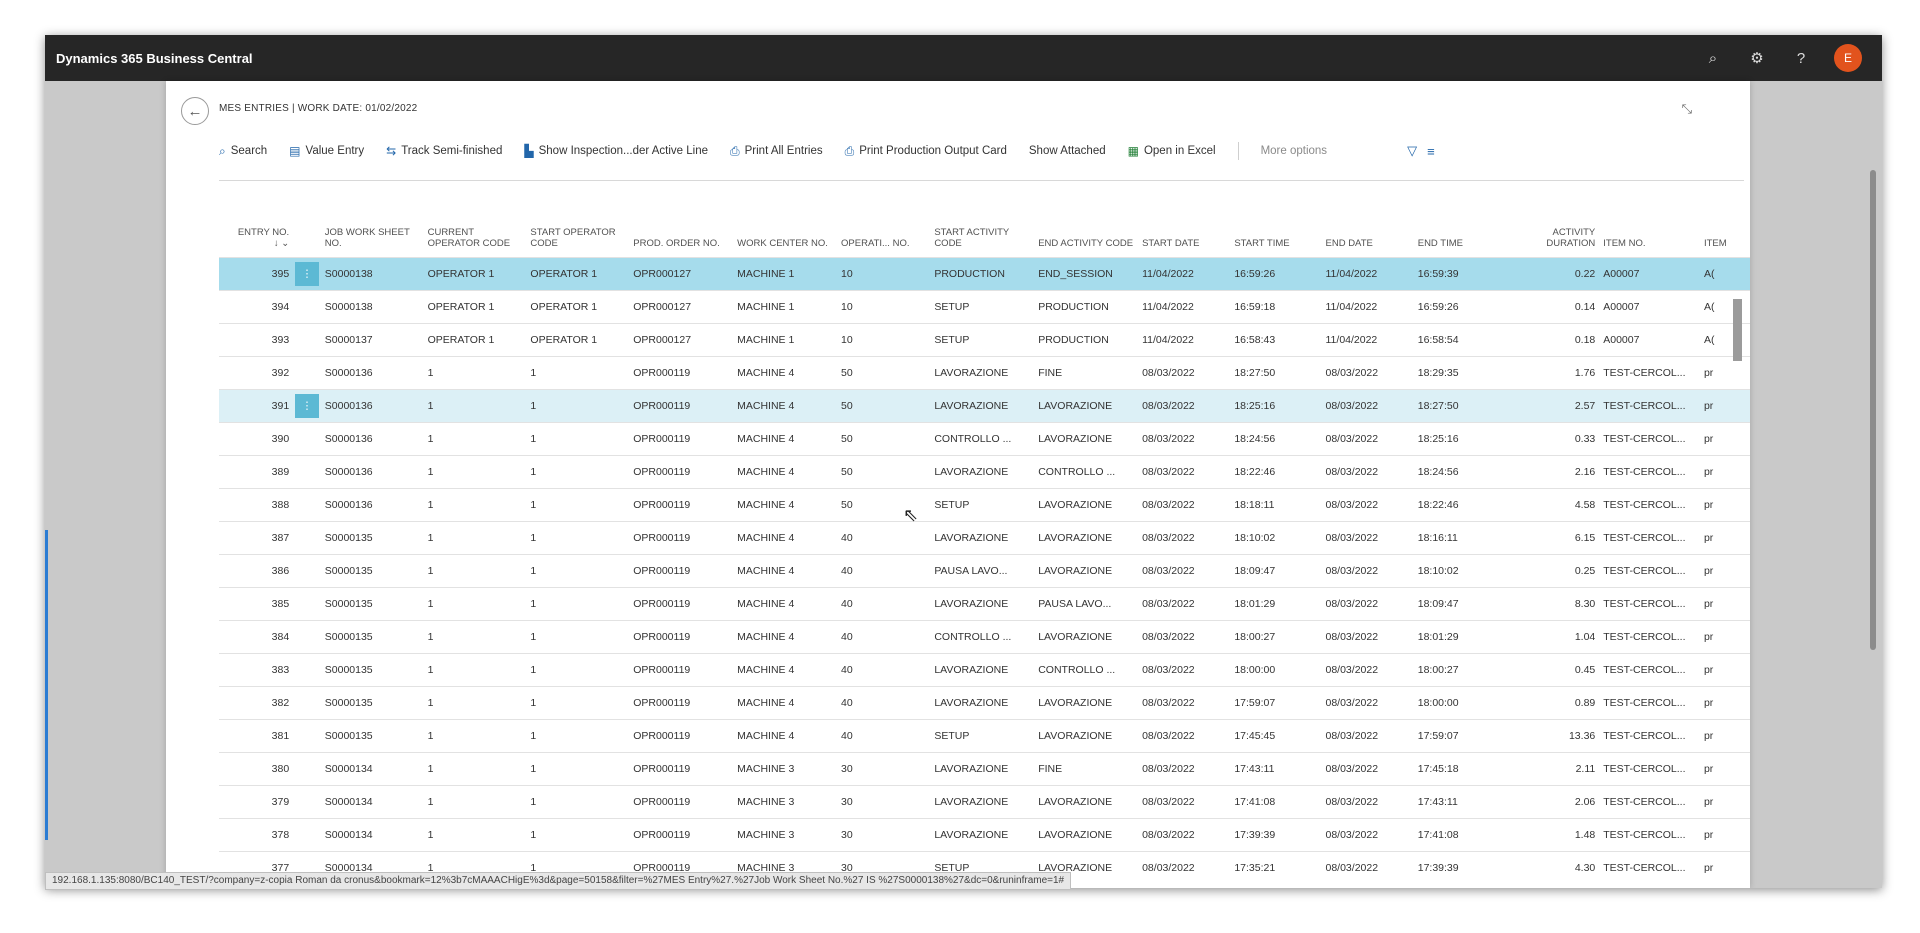 The image size is (1920, 933). Describe the element at coordinates (1687, 109) in the screenshot. I see `collapse-icon: ⤡` at that location.